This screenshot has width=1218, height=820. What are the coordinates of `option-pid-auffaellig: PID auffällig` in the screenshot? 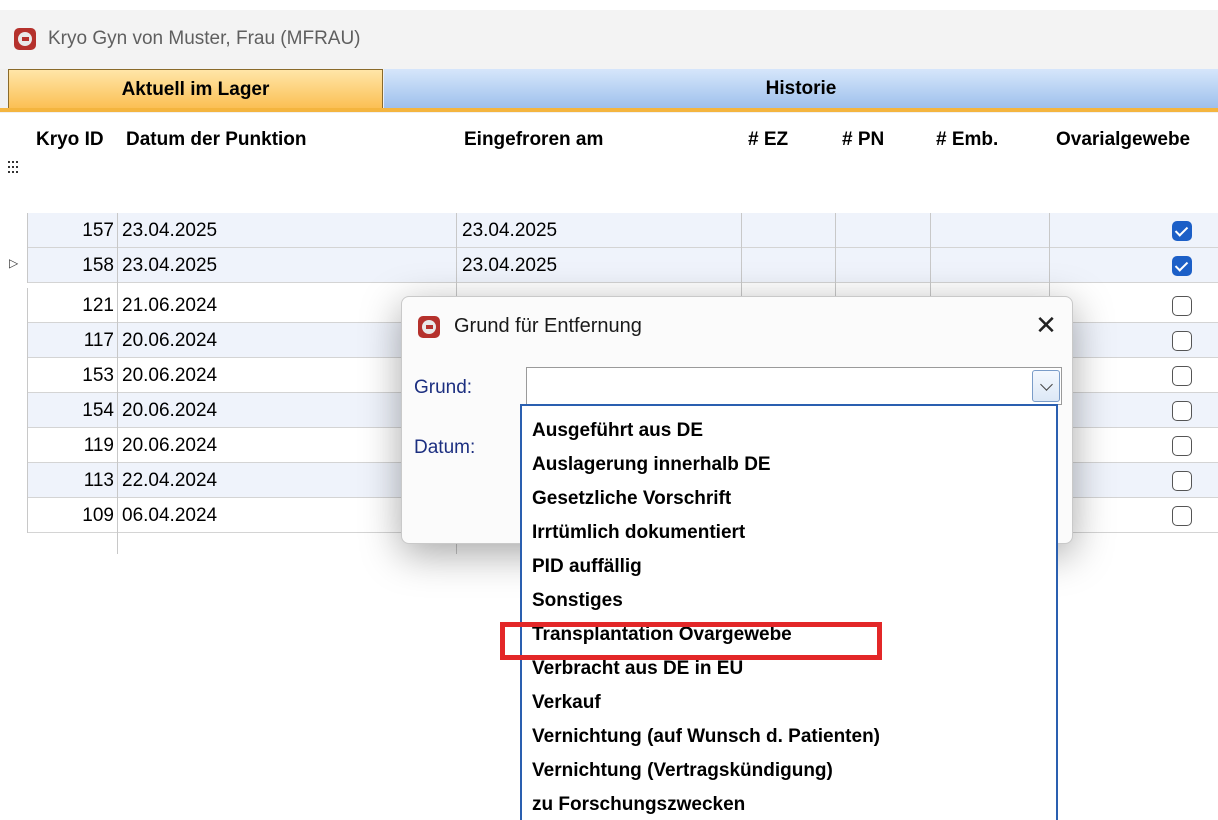 It's located at (587, 567).